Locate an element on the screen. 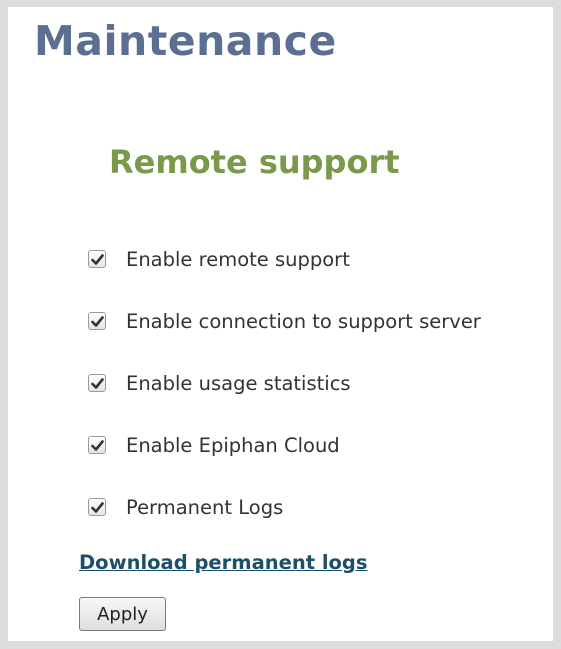  permanent-logs-label: Permanent Logs is located at coordinates (205, 507).